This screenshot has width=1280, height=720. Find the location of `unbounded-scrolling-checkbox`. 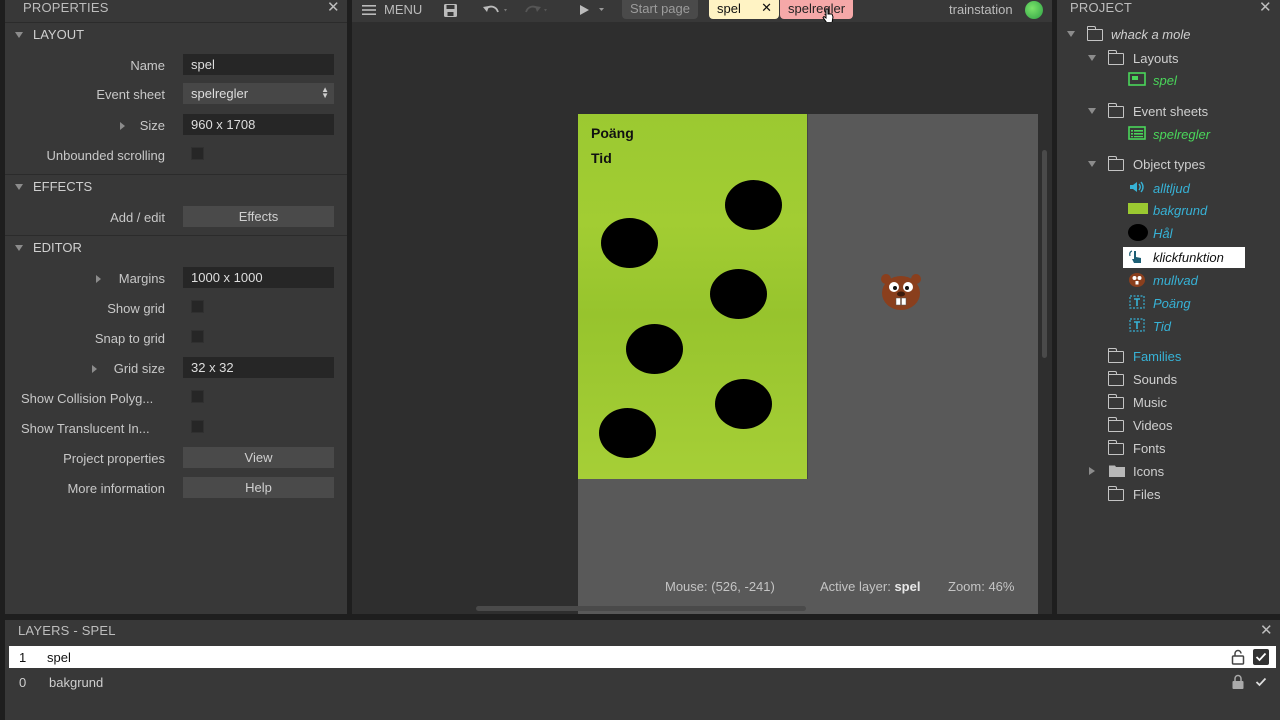

unbounded-scrolling-checkbox is located at coordinates (197, 153).